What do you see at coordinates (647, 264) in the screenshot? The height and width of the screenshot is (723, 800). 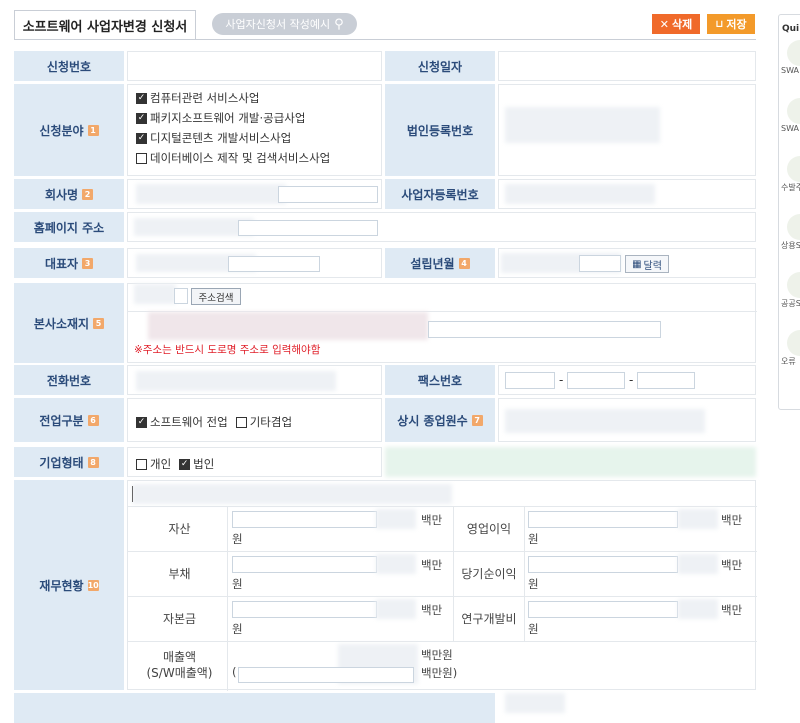 I see `calendar-button: ▦ 달력` at bounding box center [647, 264].